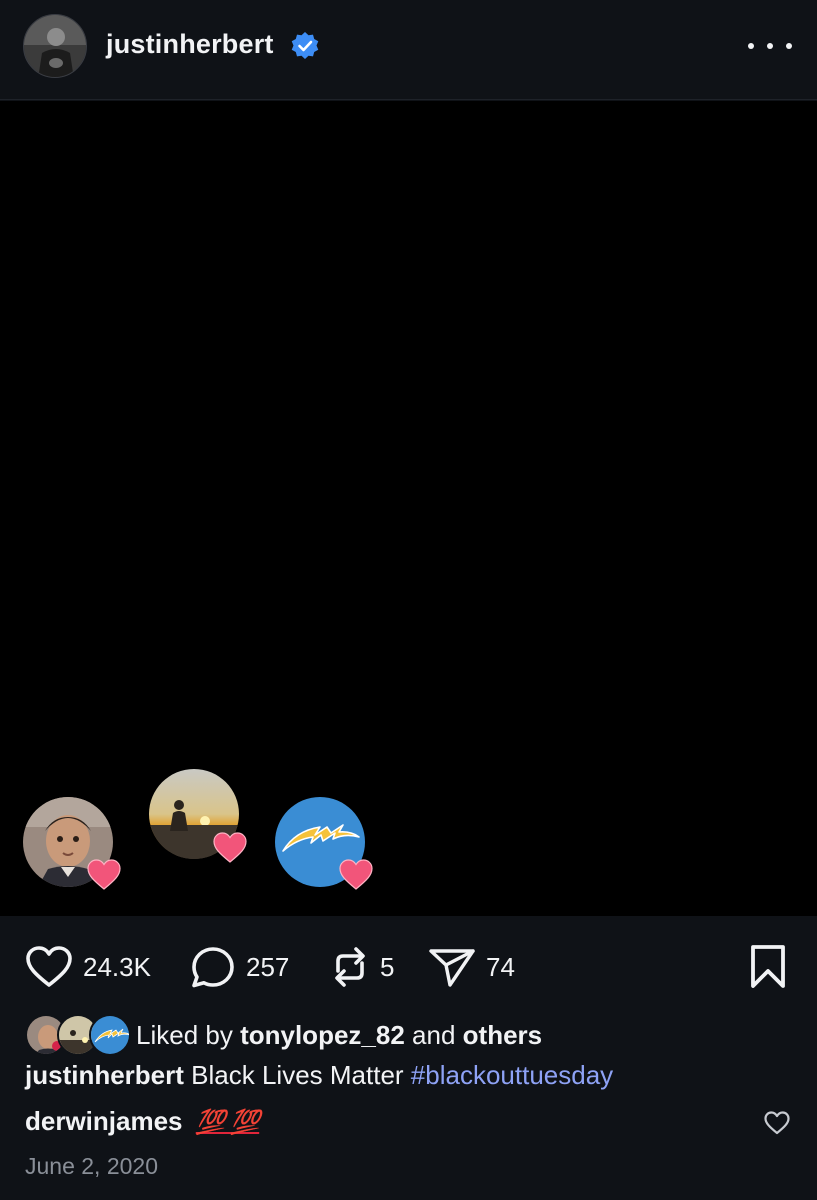 The height and width of the screenshot is (1200, 817). What do you see at coordinates (305, 45) in the screenshot?
I see `verified-badge-icon` at bounding box center [305, 45].